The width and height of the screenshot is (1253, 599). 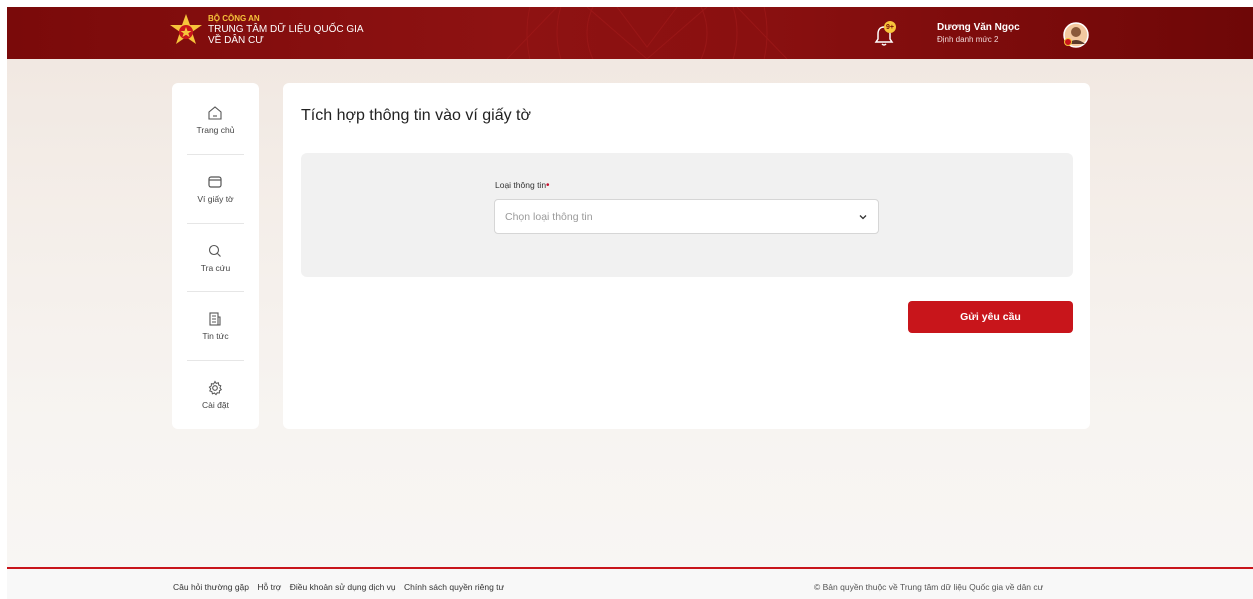 I want to click on sidebar-item-label: Ví giấy tờ, so click(x=215, y=199).